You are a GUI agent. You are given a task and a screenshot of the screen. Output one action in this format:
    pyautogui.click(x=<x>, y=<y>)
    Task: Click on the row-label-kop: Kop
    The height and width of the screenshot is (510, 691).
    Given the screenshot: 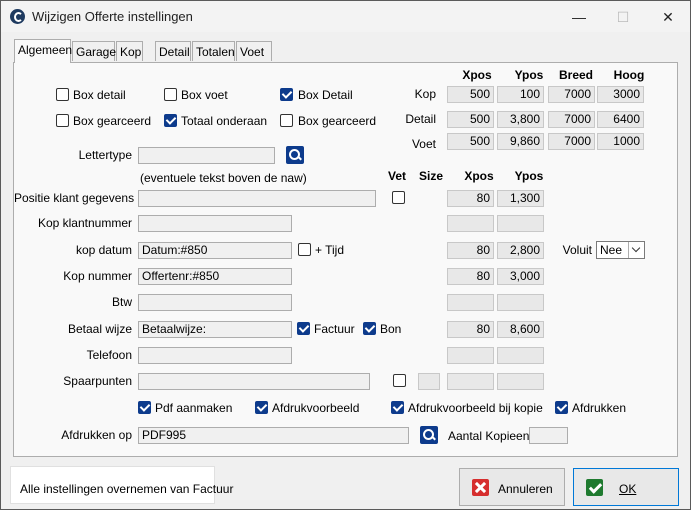 What is the action you would take?
    pyautogui.click(x=425, y=94)
    